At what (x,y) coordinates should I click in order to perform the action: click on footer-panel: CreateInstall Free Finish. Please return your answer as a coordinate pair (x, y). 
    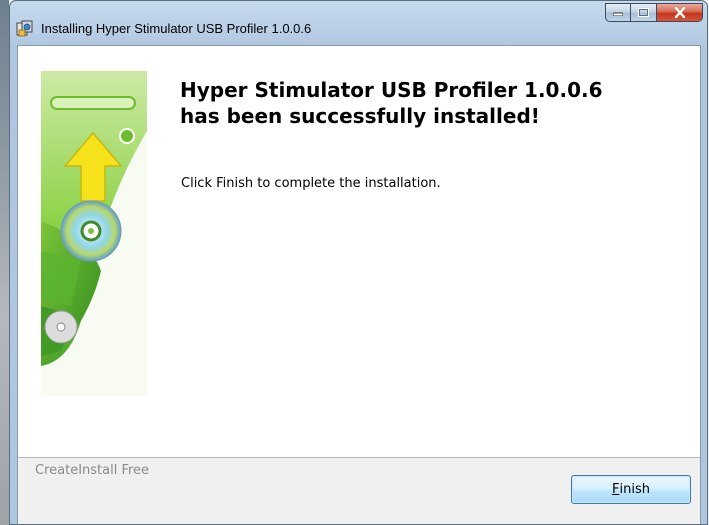
    Looking at the image, I should click on (359, 491).